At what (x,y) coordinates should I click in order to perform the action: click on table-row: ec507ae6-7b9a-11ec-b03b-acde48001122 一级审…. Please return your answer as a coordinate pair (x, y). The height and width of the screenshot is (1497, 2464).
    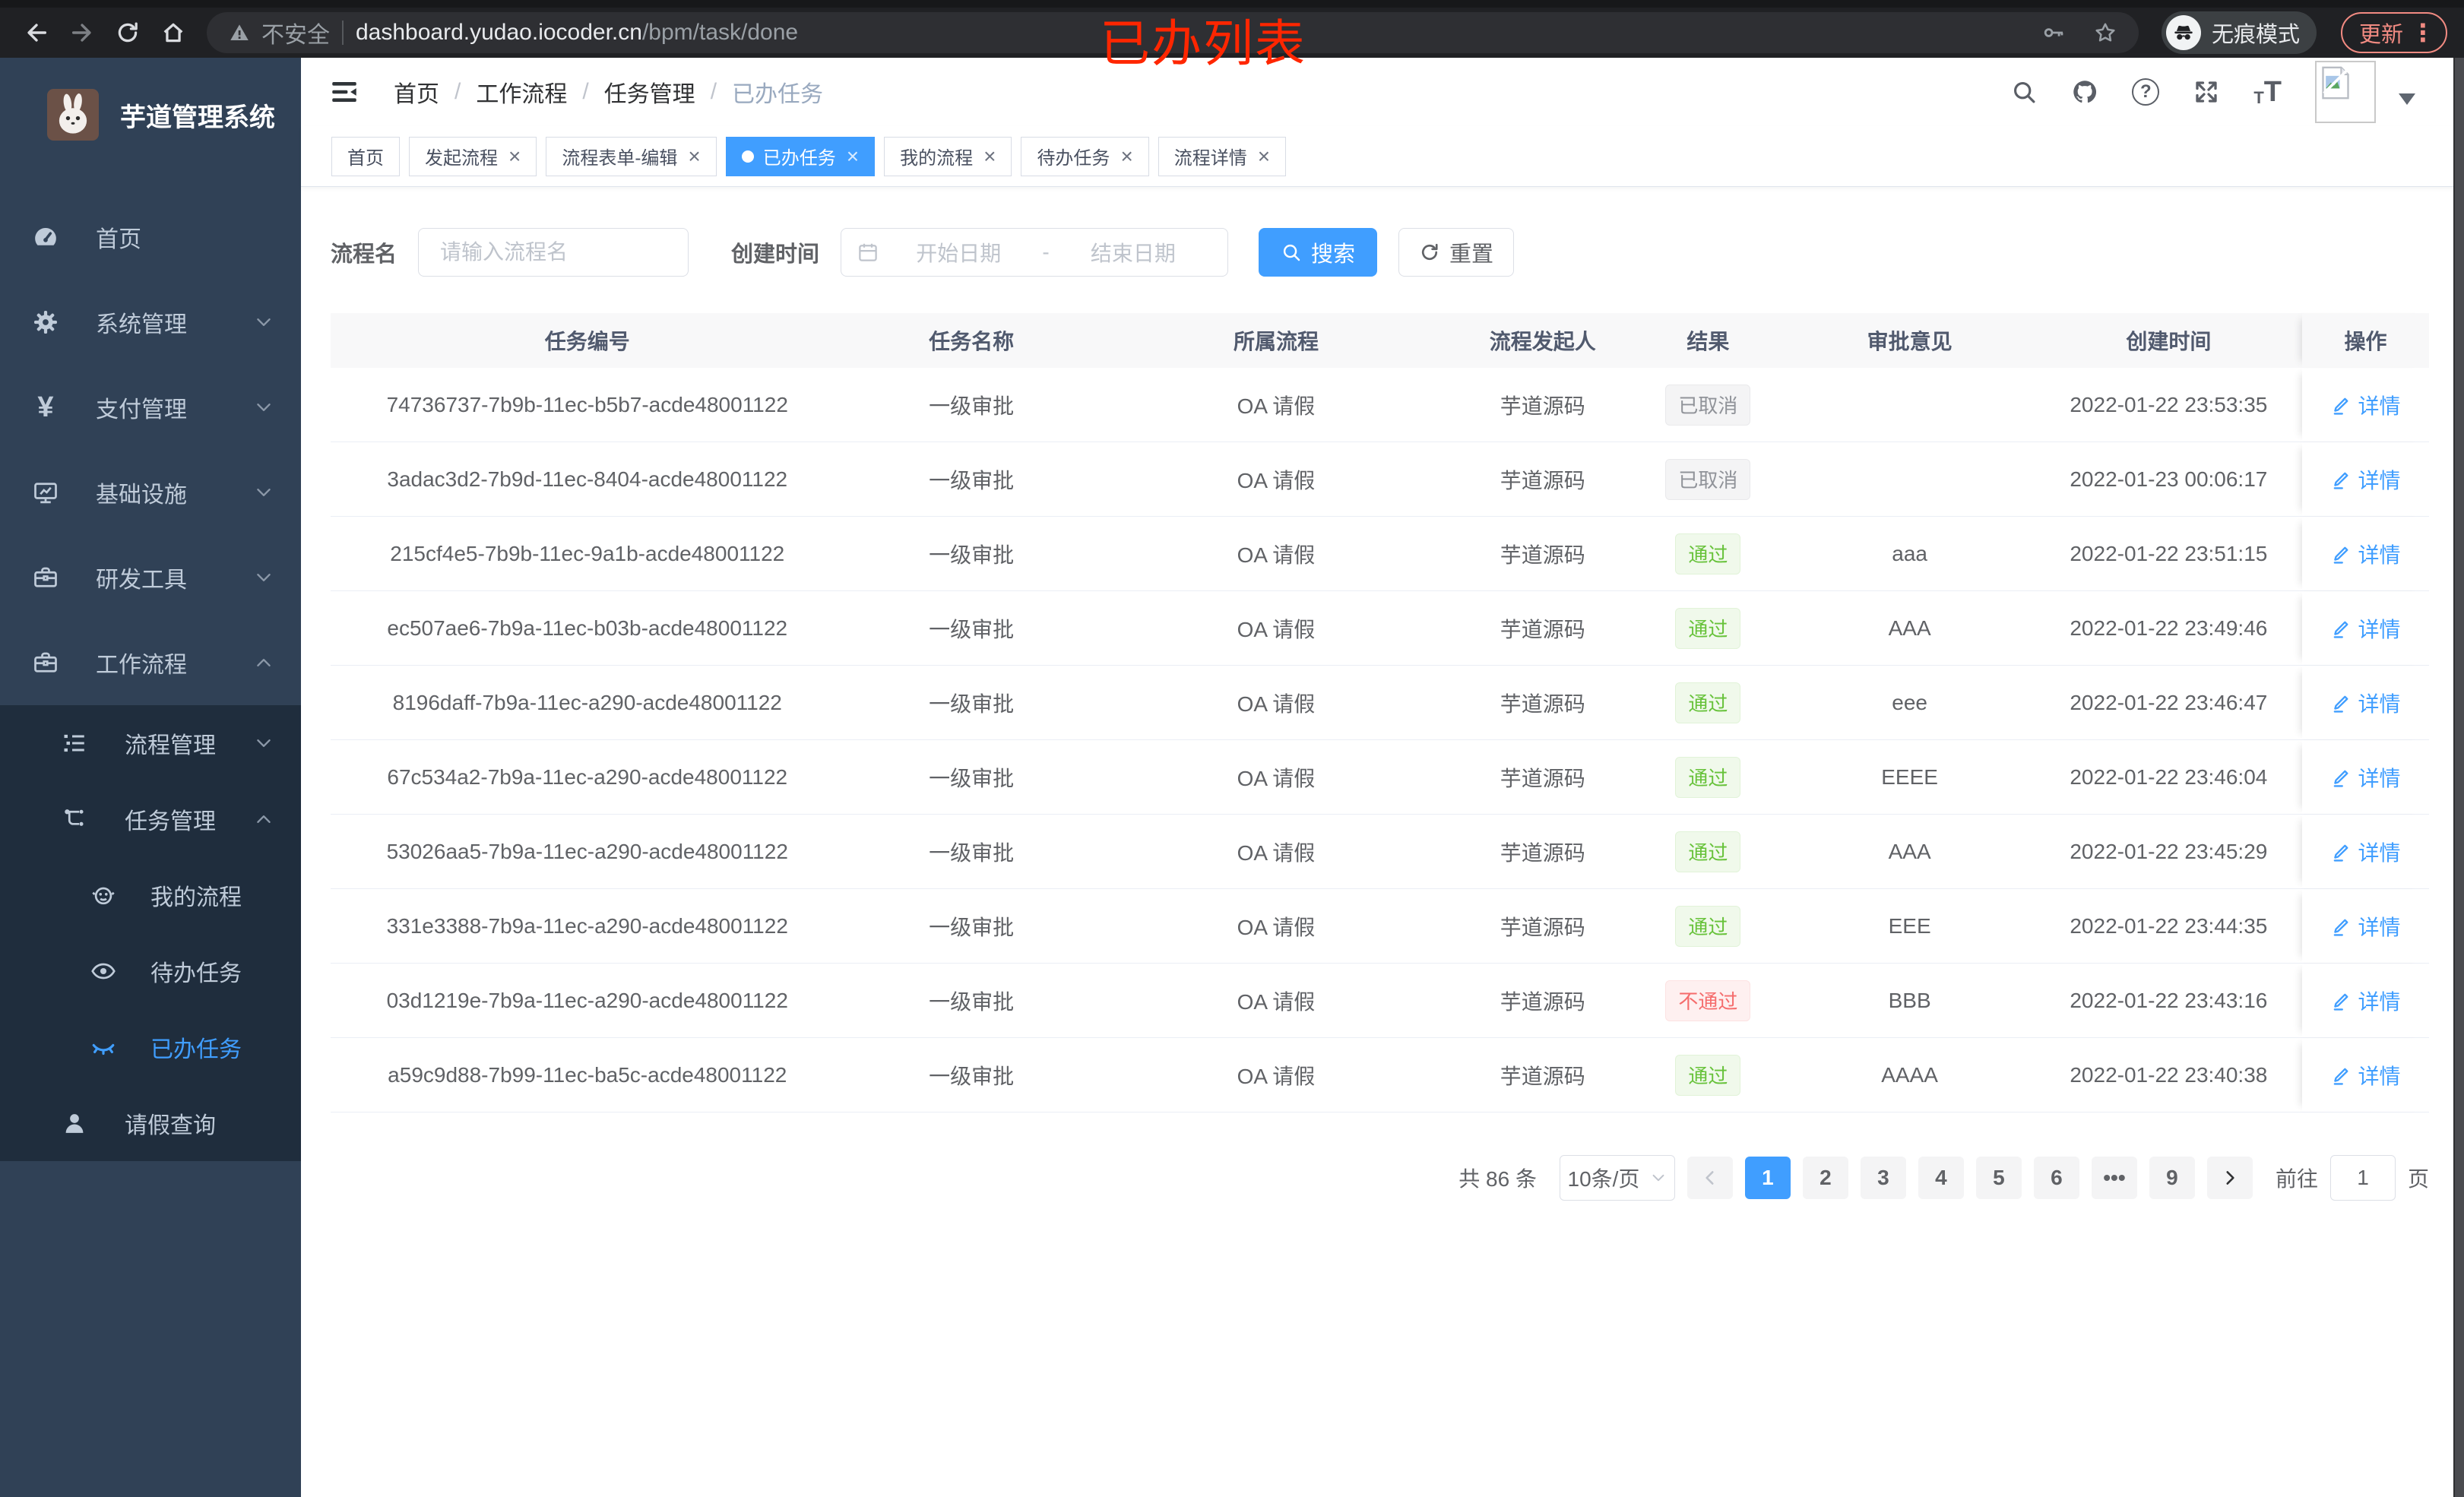
    Looking at the image, I should click on (1380, 628).